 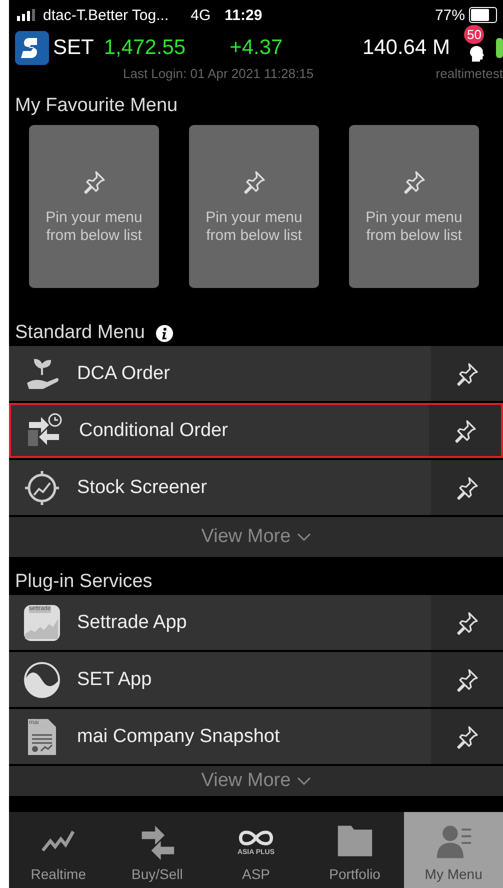 I want to click on menu-item: Stock Screener, so click(x=256, y=487).